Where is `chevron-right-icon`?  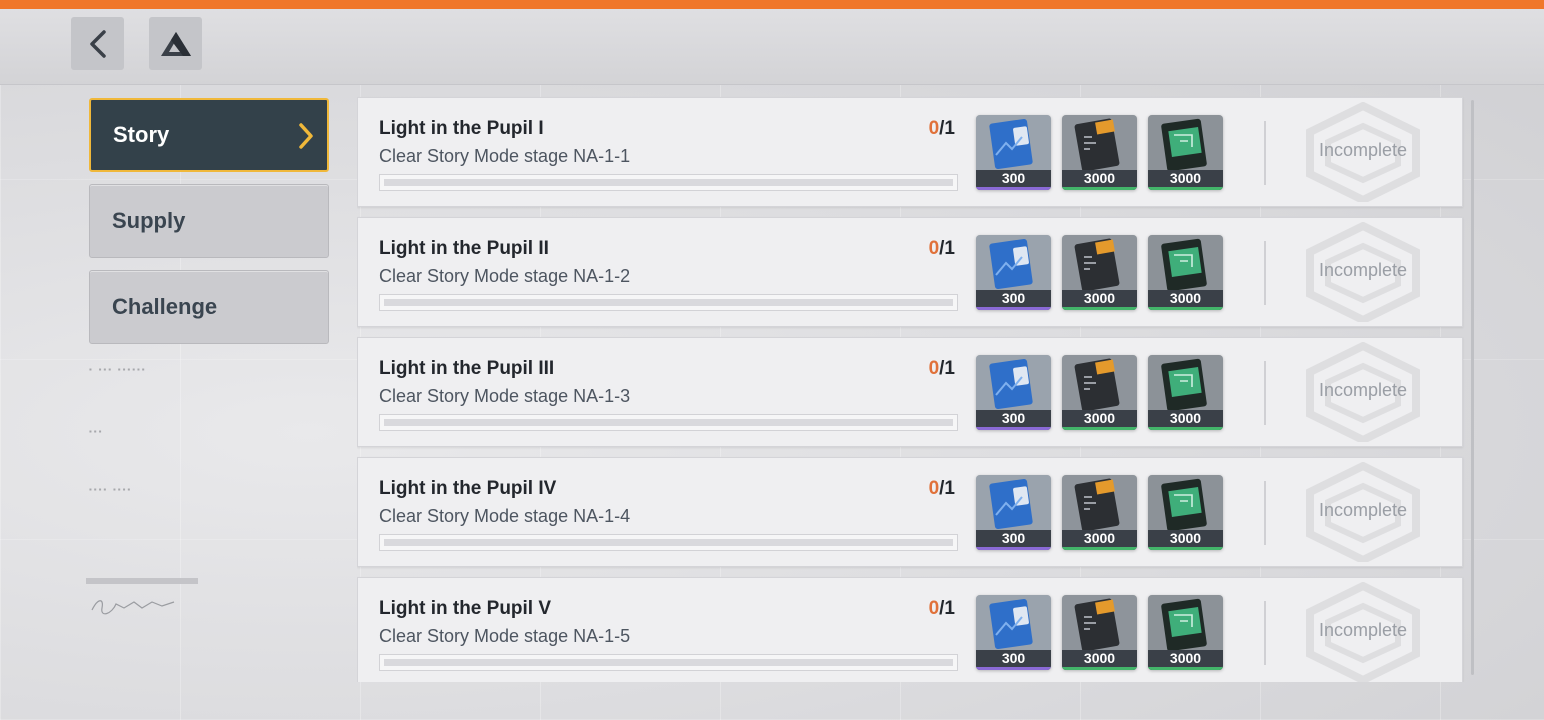
chevron-right-icon is located at coordinates (306, 136).